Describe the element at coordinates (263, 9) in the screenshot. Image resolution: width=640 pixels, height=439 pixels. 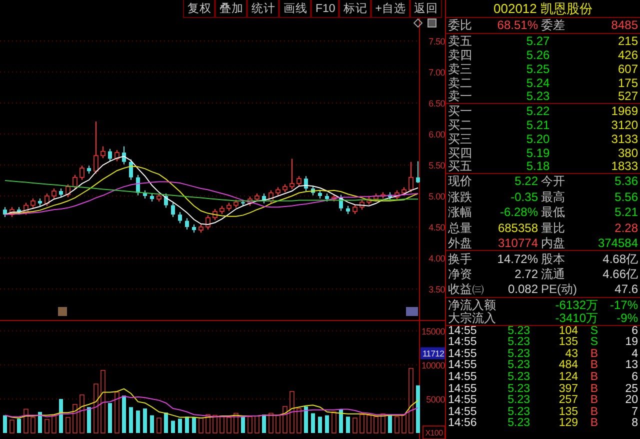
I see `toolbar-button: 统计` at that location.